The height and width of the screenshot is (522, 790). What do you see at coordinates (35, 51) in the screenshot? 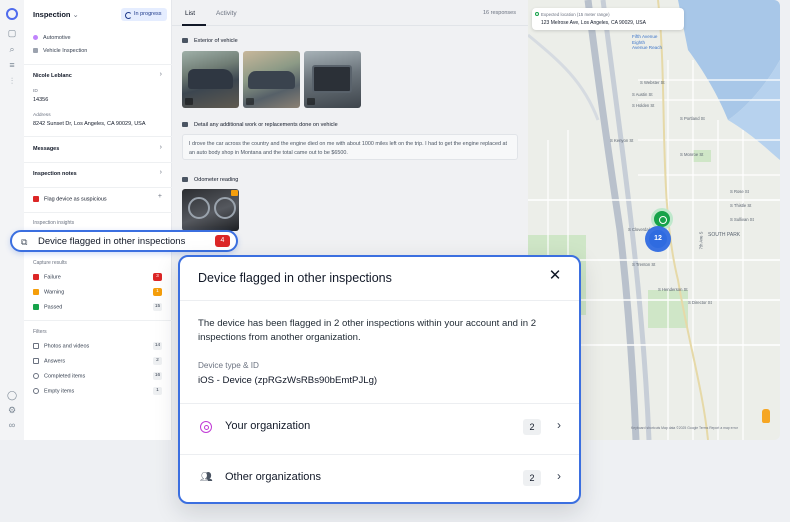
I see `grid-icon` at bounding box center [35, 51].